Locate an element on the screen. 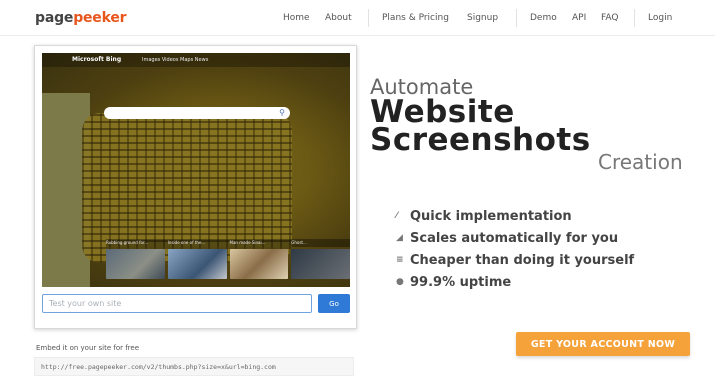 The width and height of the screenshot is (715, 379). nav-faq: FAQ is located at coordinates (609, 18).